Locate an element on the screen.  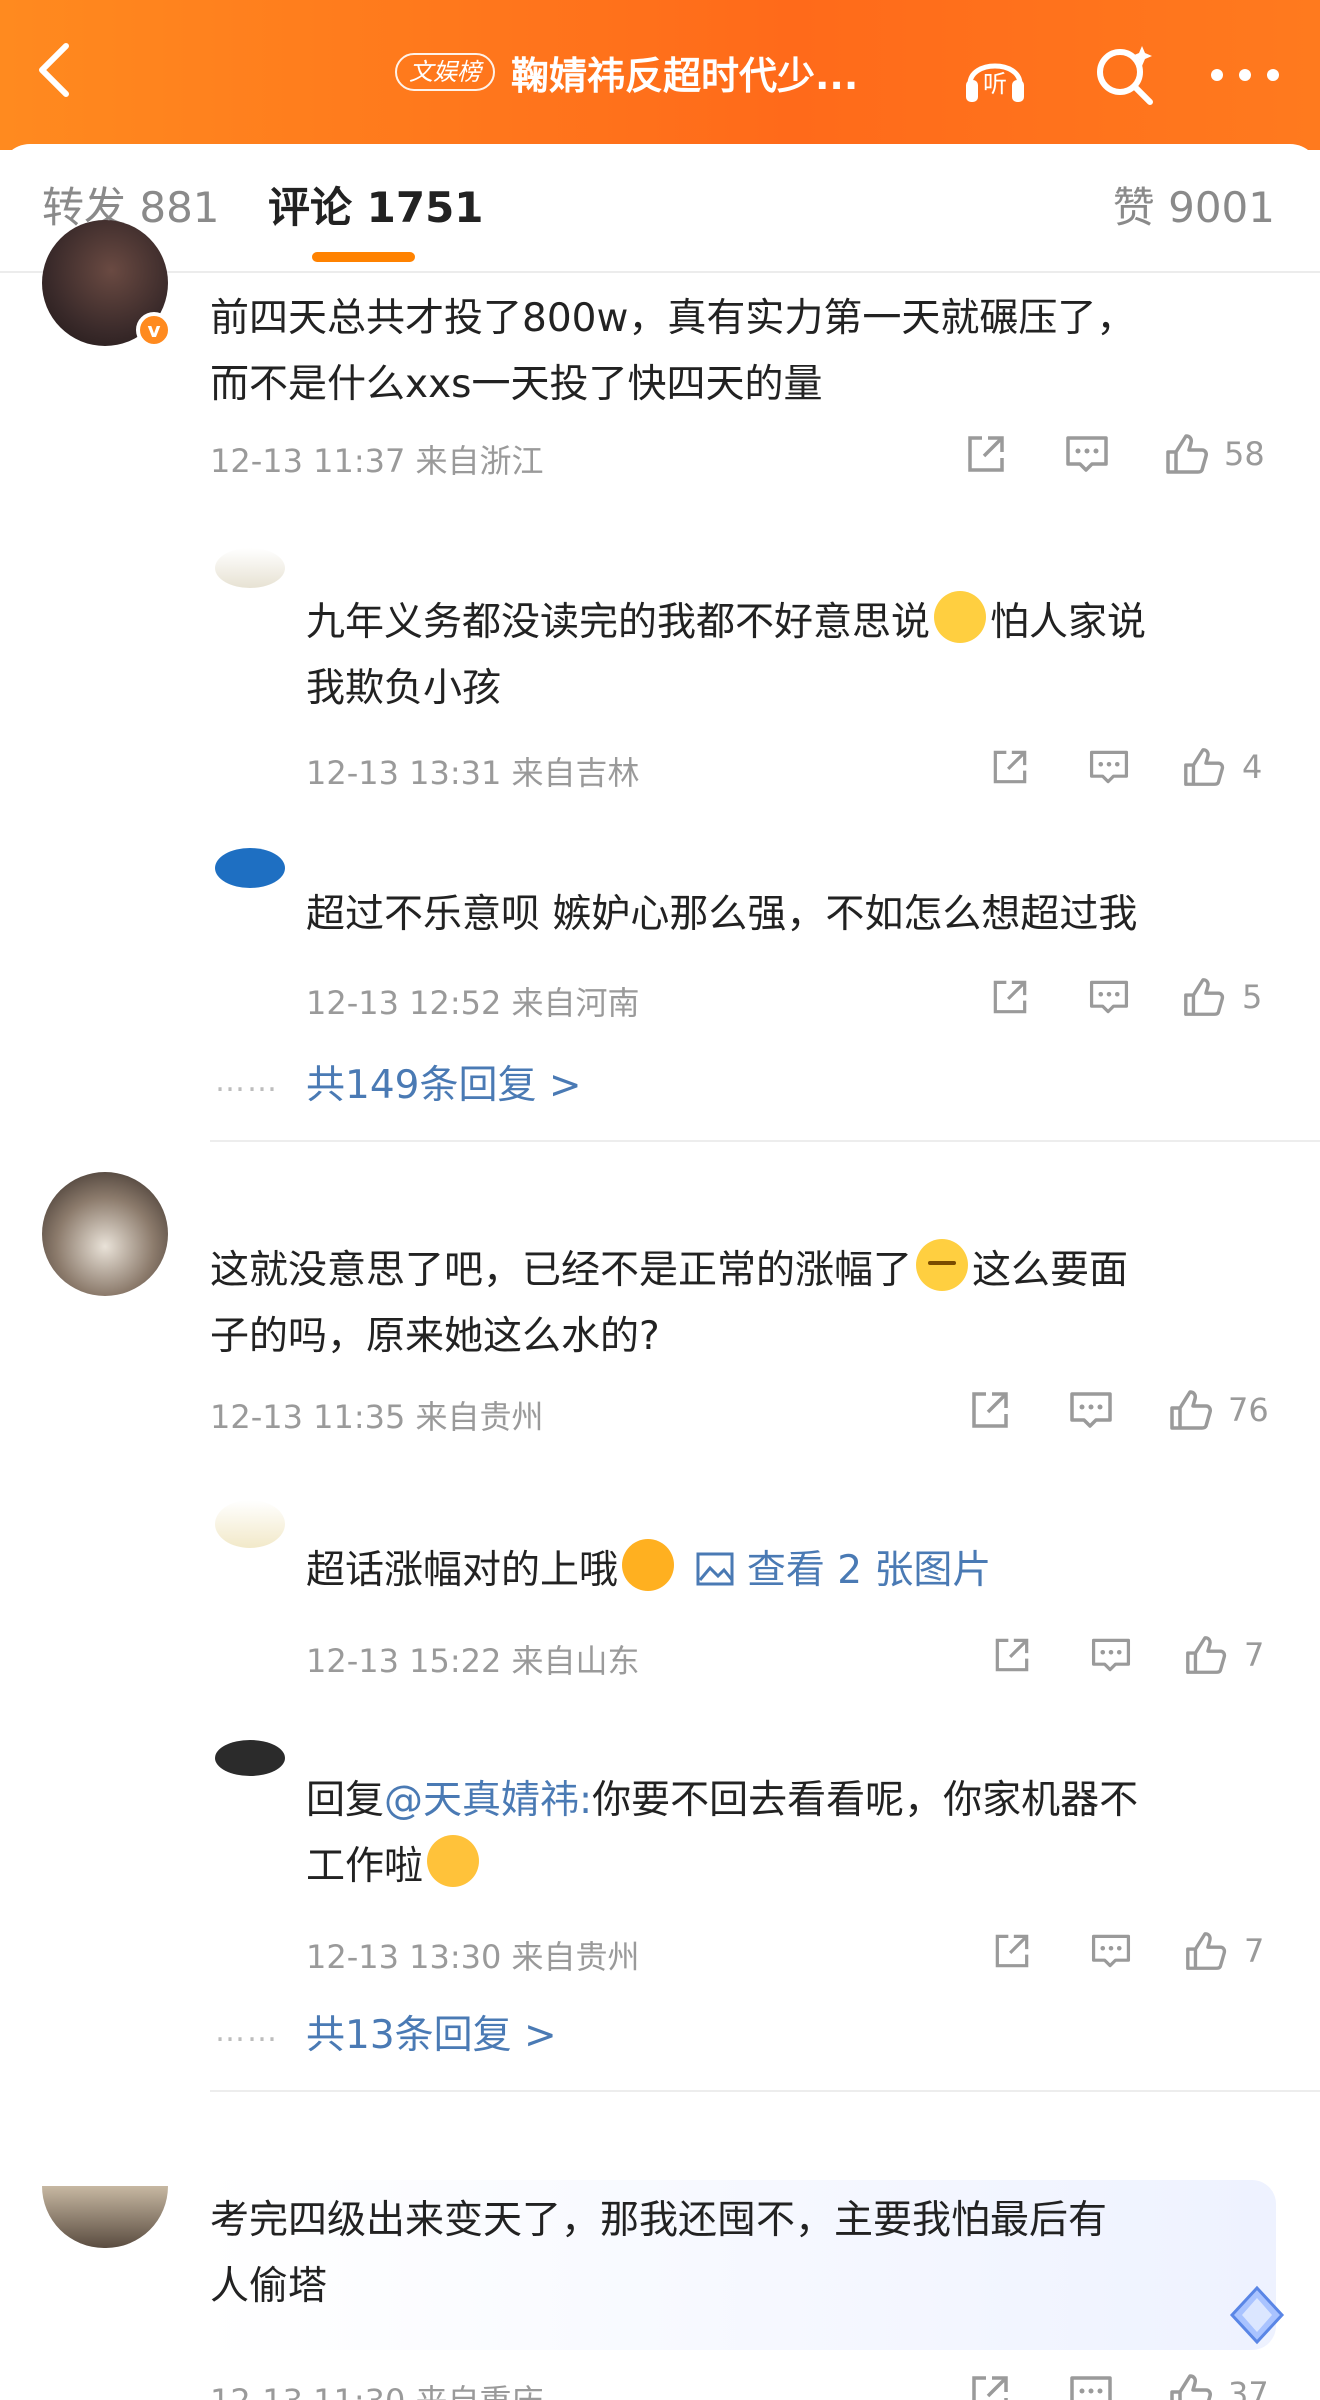
comment-meta: 12-13 11:30 来自重庆 is located at coordinates (377, 2388).